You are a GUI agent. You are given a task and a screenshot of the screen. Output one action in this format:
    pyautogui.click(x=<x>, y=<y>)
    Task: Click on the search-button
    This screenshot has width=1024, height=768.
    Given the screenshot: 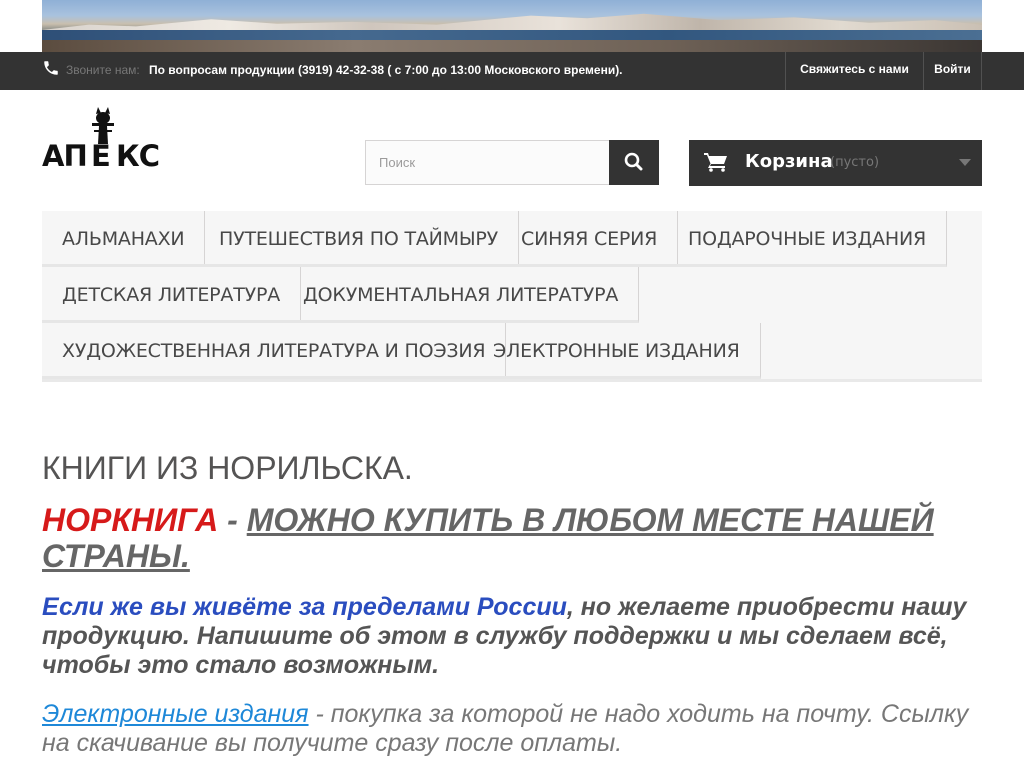 What is the action you would take?
    pyautogui.click(x=634, y=162)
    